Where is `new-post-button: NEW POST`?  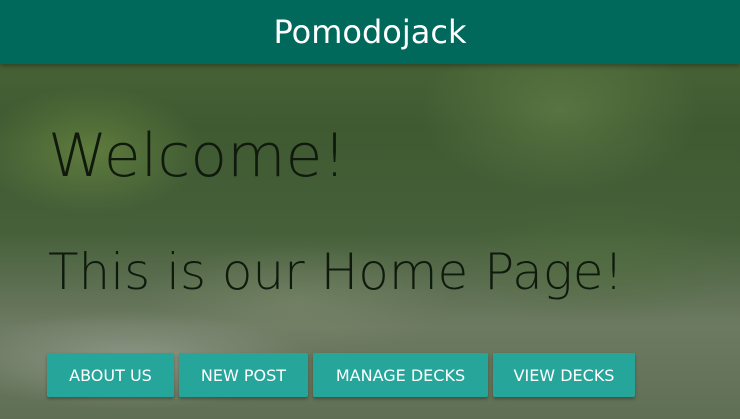 new-post-button: NEW POST is located at coordinates (243, 375).